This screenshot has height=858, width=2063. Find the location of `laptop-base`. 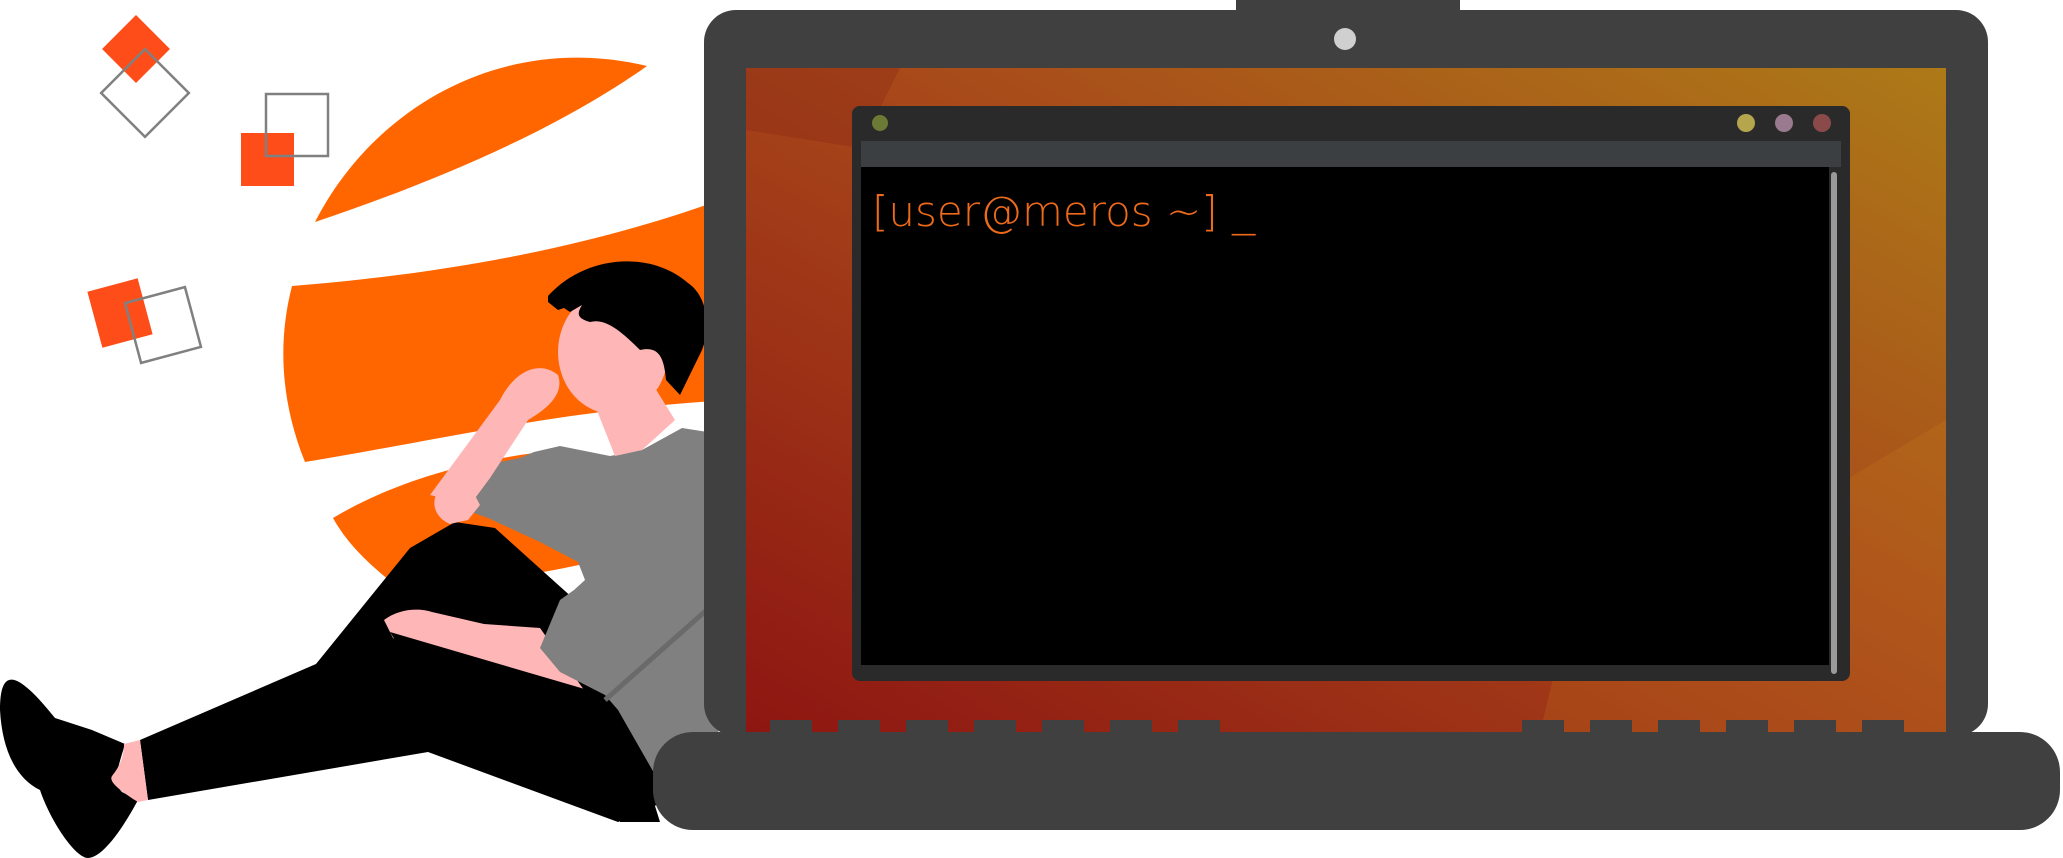

laptop-base is located at coordinates (1356, 781).